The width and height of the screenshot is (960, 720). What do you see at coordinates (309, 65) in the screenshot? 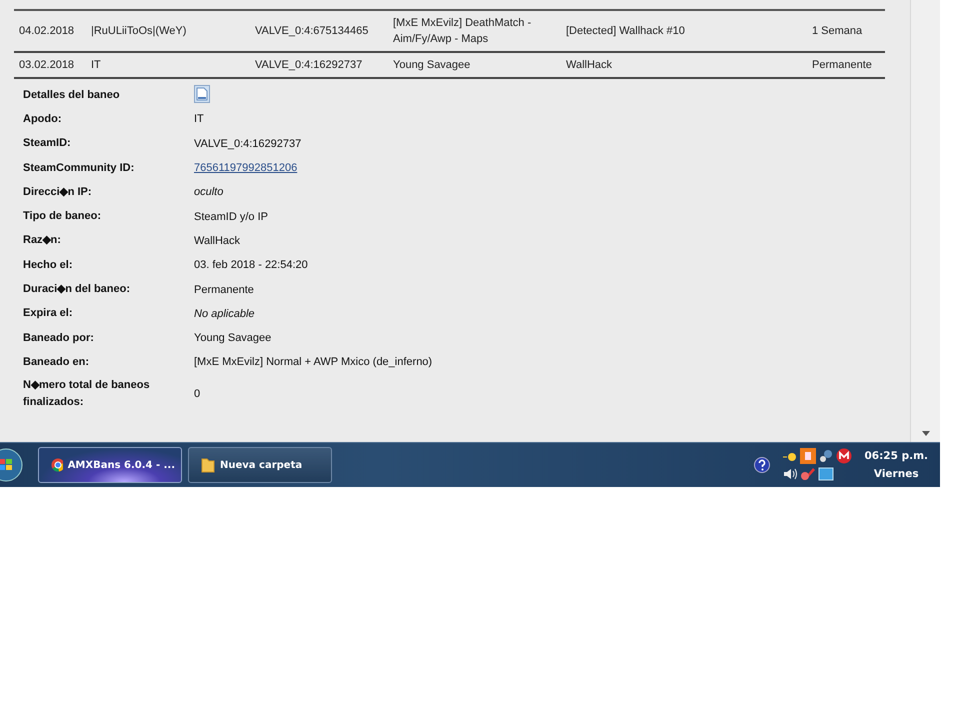
I see `table-cell-text: VALVE_0:4:16292737` at bounding box center [309, 65].